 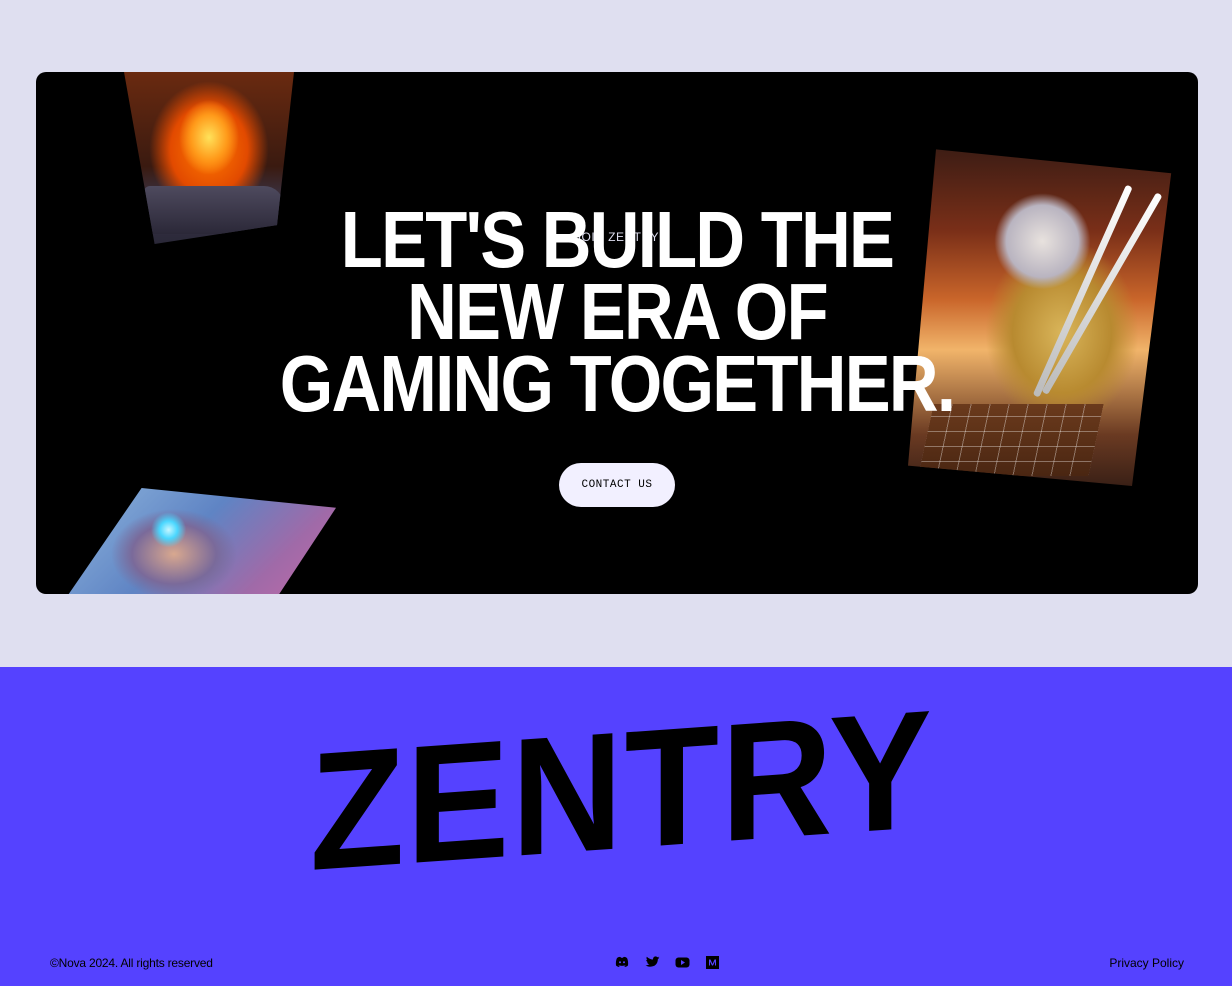 What do you see at coordinates (622, 962) in the screenshot?
I see `discord-icon` at bounding box center [622, 962].